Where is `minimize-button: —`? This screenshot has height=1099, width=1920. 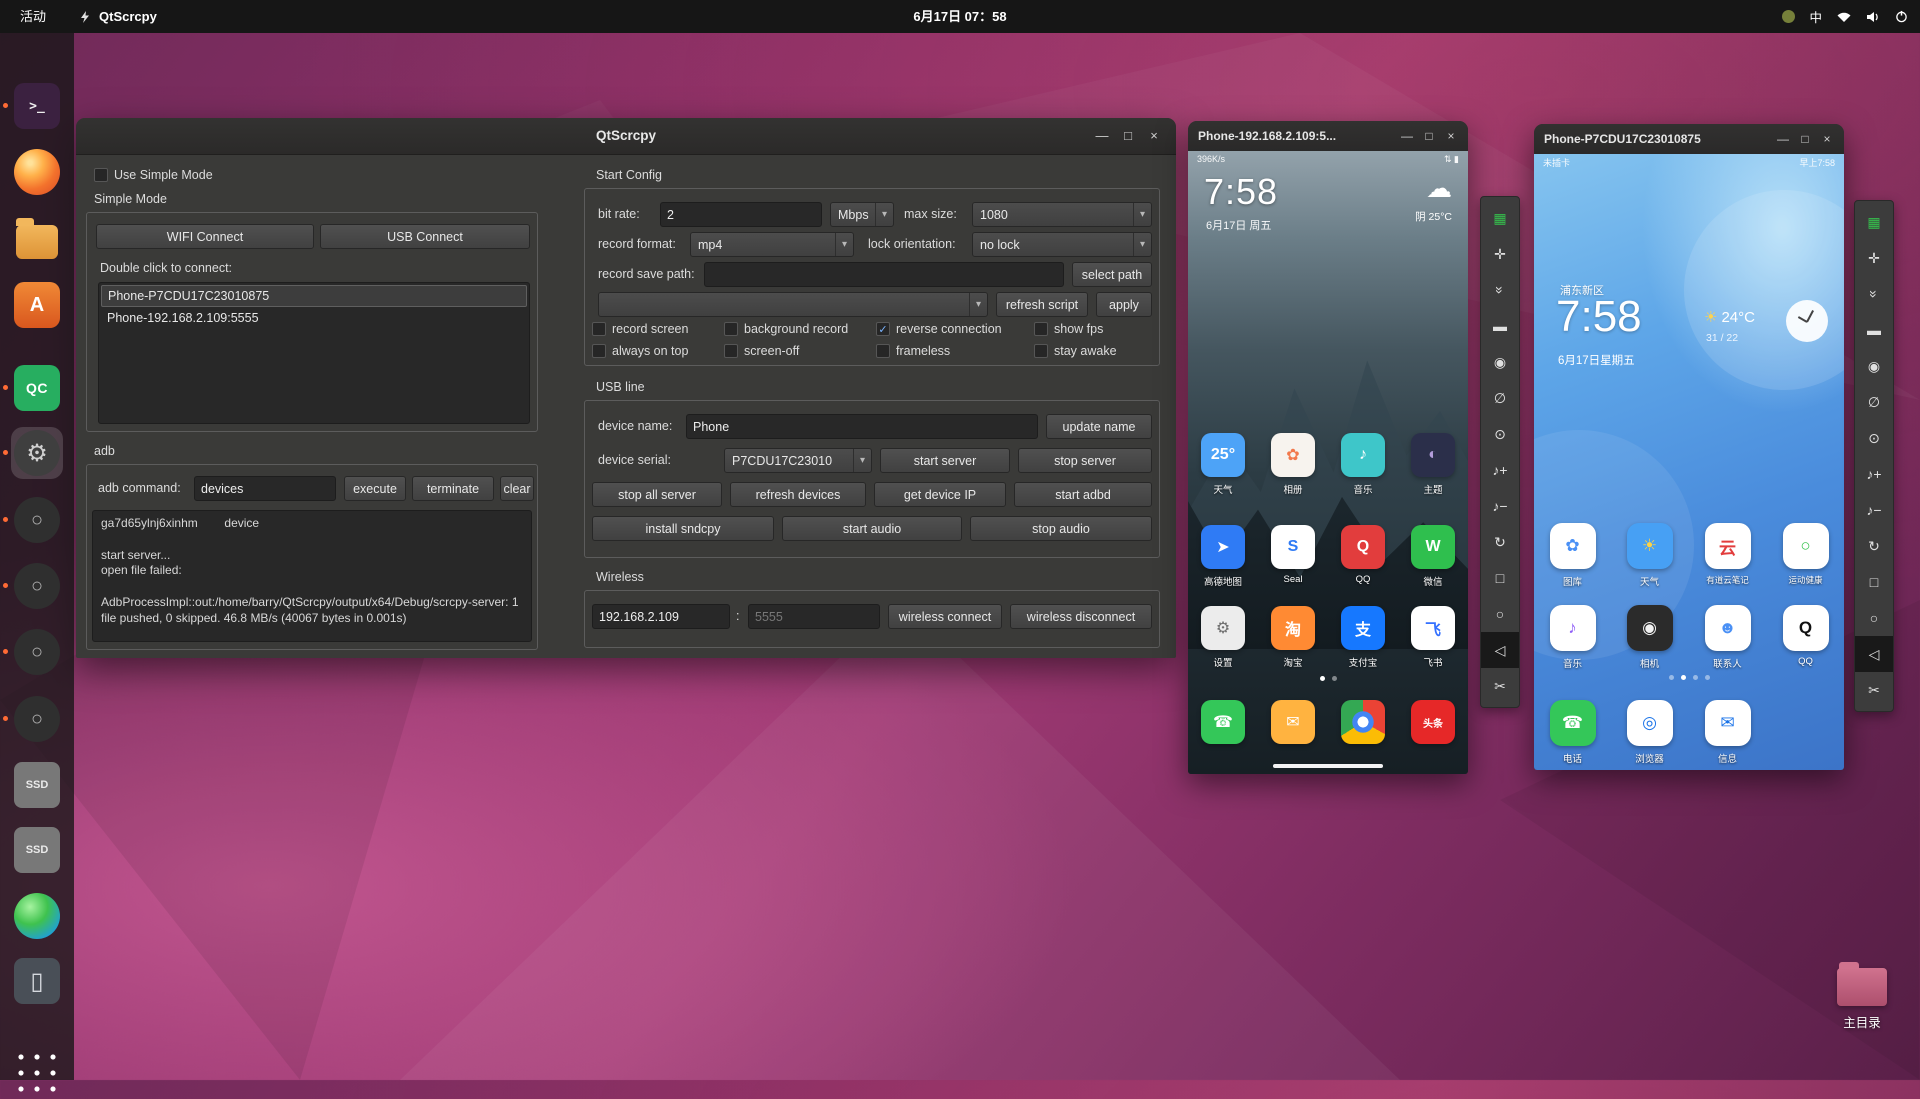 minimize-button: — is located at coordinates (1407, 136).